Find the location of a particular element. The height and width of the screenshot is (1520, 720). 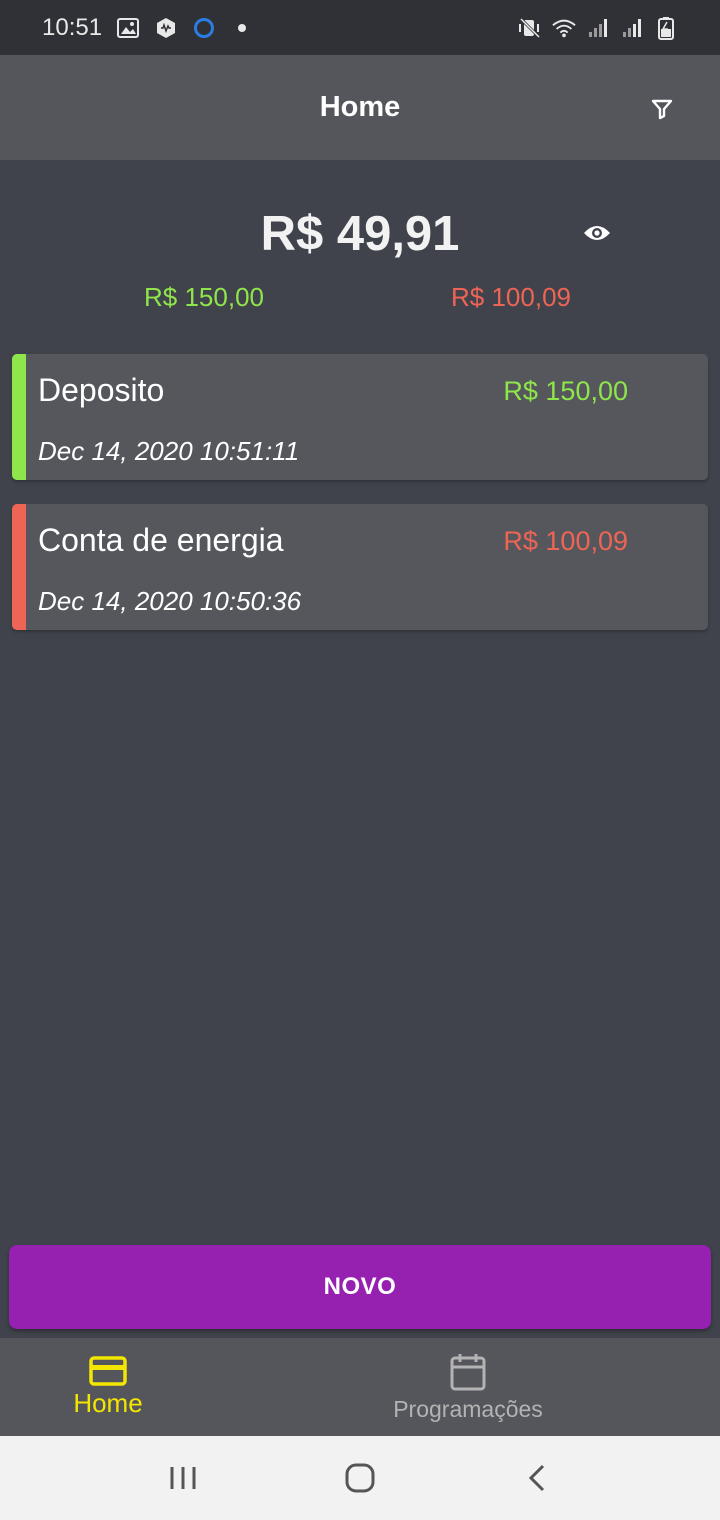

status-left: 10:51 is located at coordinates (148, 28).